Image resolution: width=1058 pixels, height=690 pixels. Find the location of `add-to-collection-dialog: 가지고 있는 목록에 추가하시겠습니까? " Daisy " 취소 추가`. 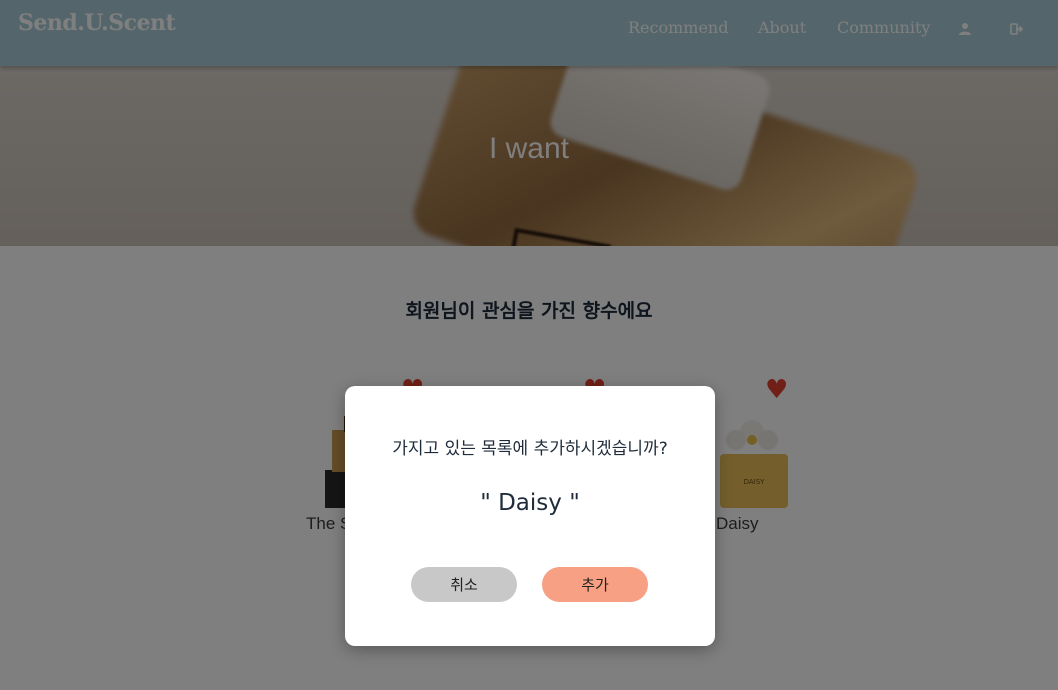

add-to-collection-dialog: 가지고 있는 목록에 추가하시겠습니까? " Daisy " 취소 추가 is located at coordinates (530, 516).